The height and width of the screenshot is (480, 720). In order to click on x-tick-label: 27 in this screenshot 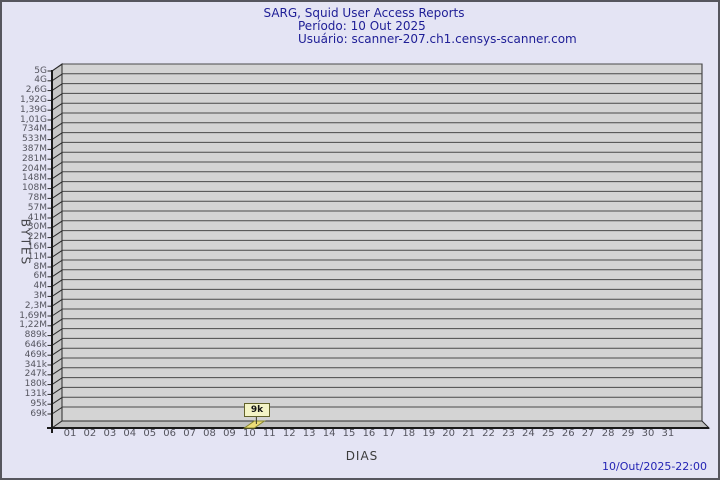, I will do `click(588, 433)`.